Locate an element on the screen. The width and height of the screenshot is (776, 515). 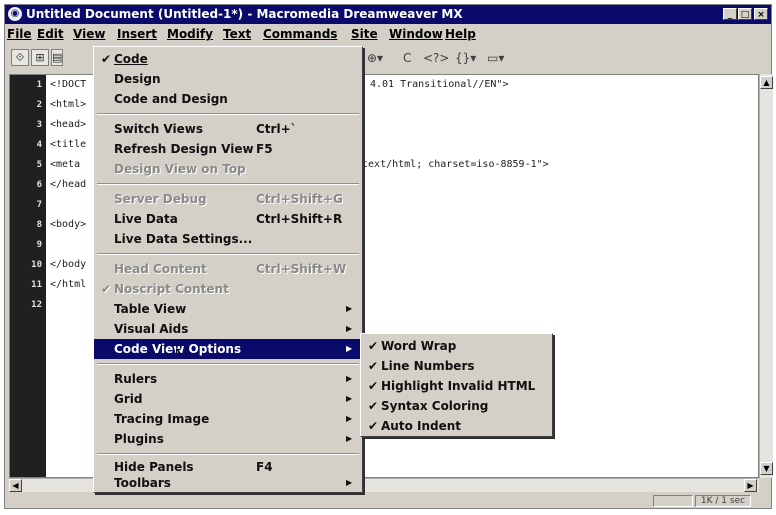
code-line: <meta is located at coordinates (65, 164).